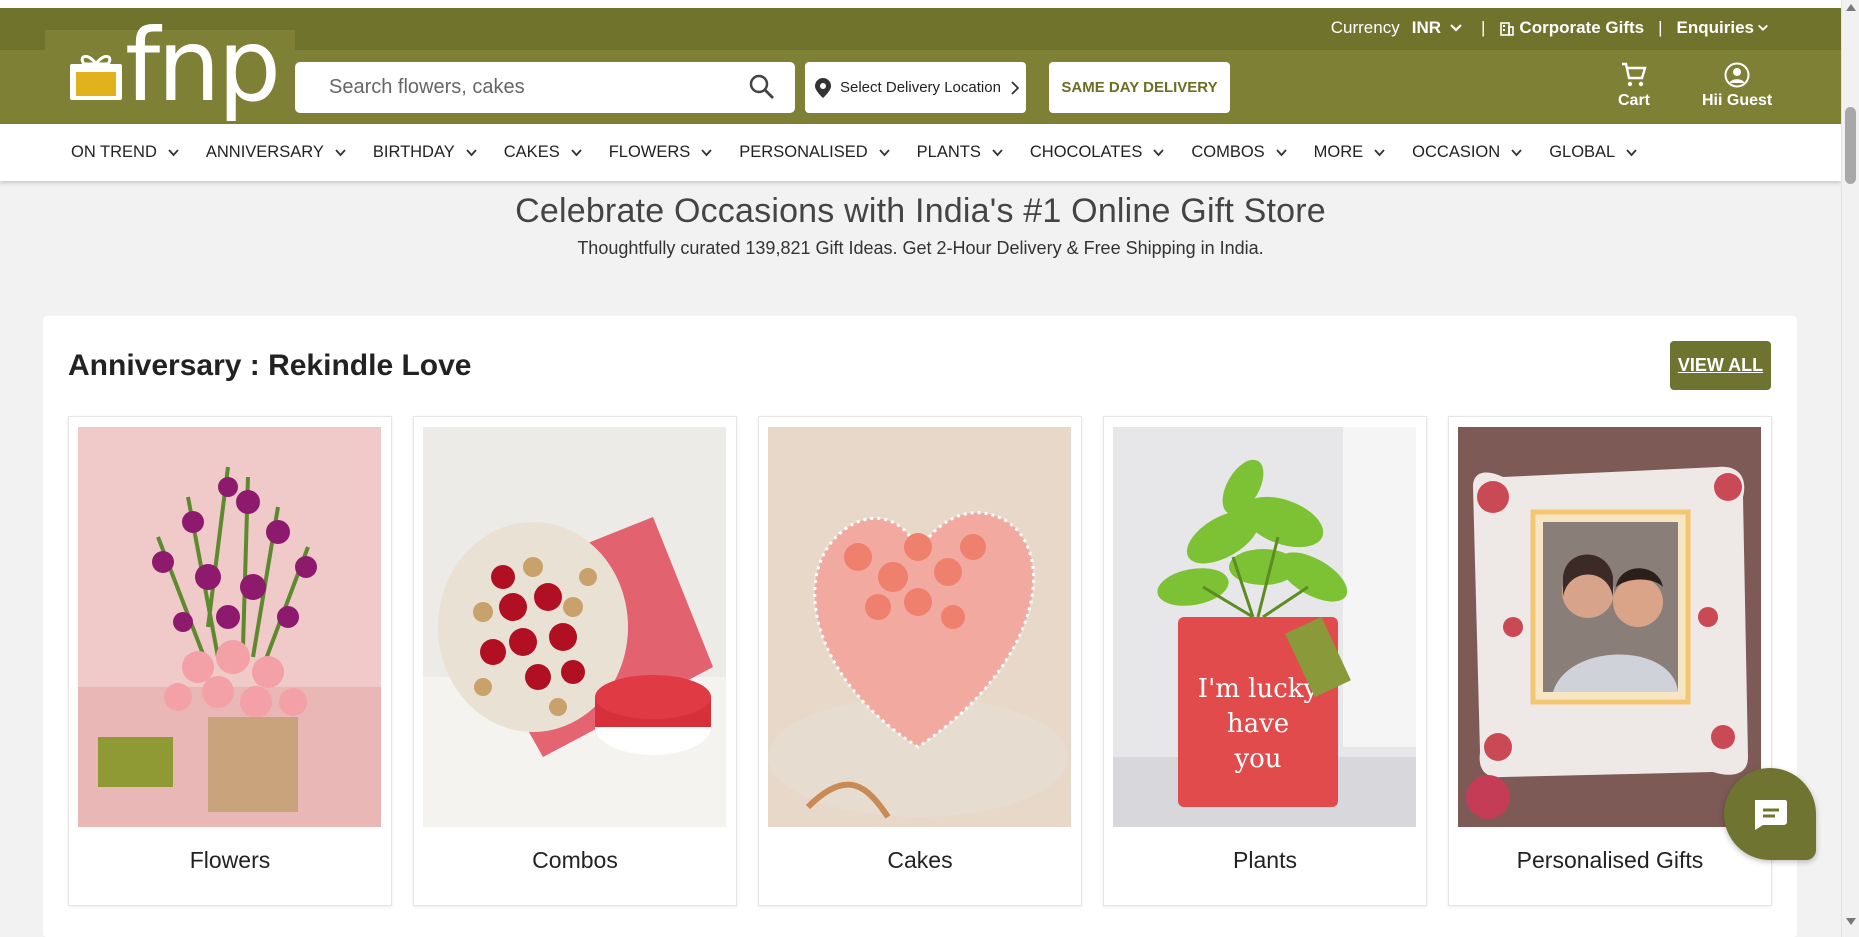  I want to click on product-card-plants: I'm lucky have you Plants, so click(1265, 661).